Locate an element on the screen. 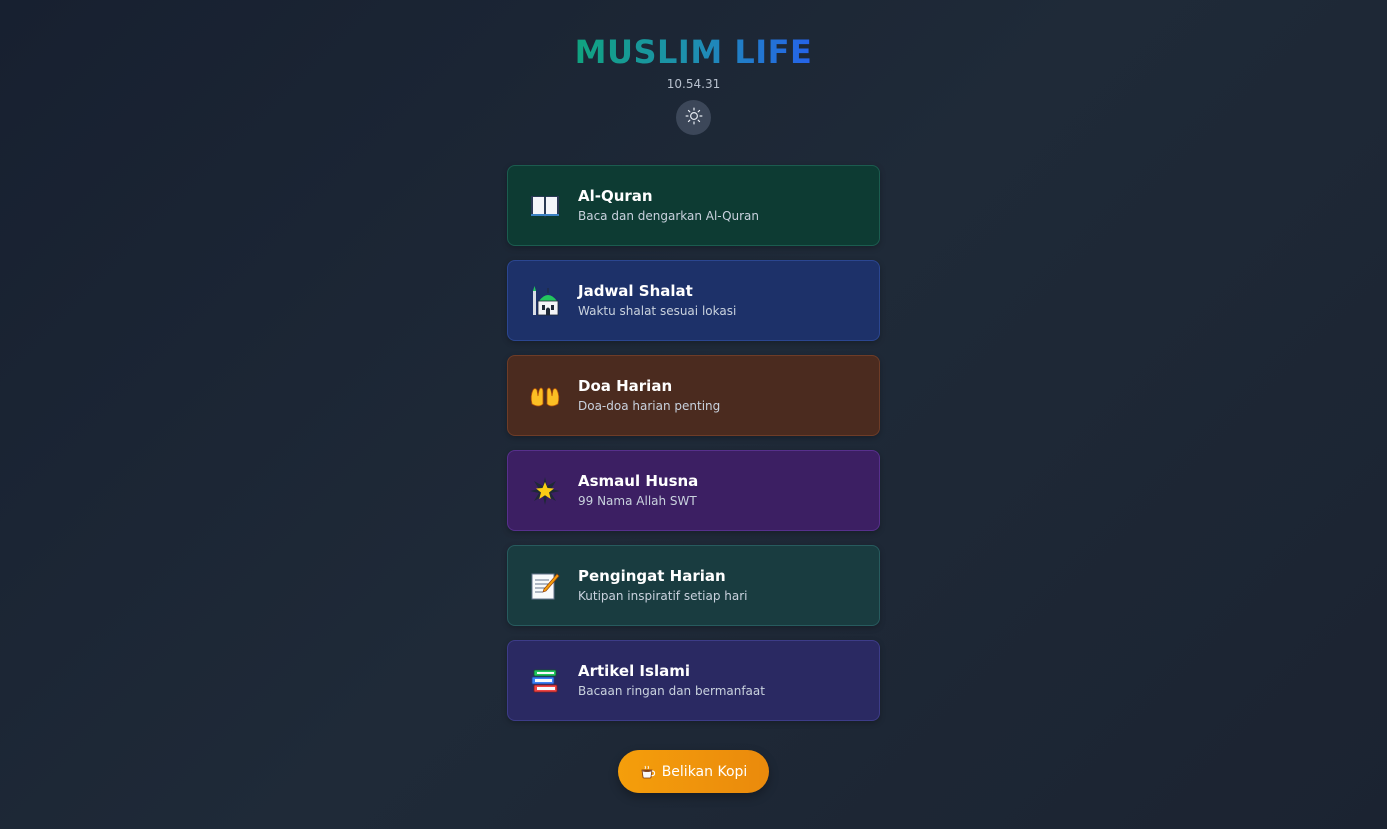 The image size is (1387, 829). menu-card-jadwal-shalat: Jadwal Shalat Waktu shalat sesuai lokasi is located at coordinates (693, 300).